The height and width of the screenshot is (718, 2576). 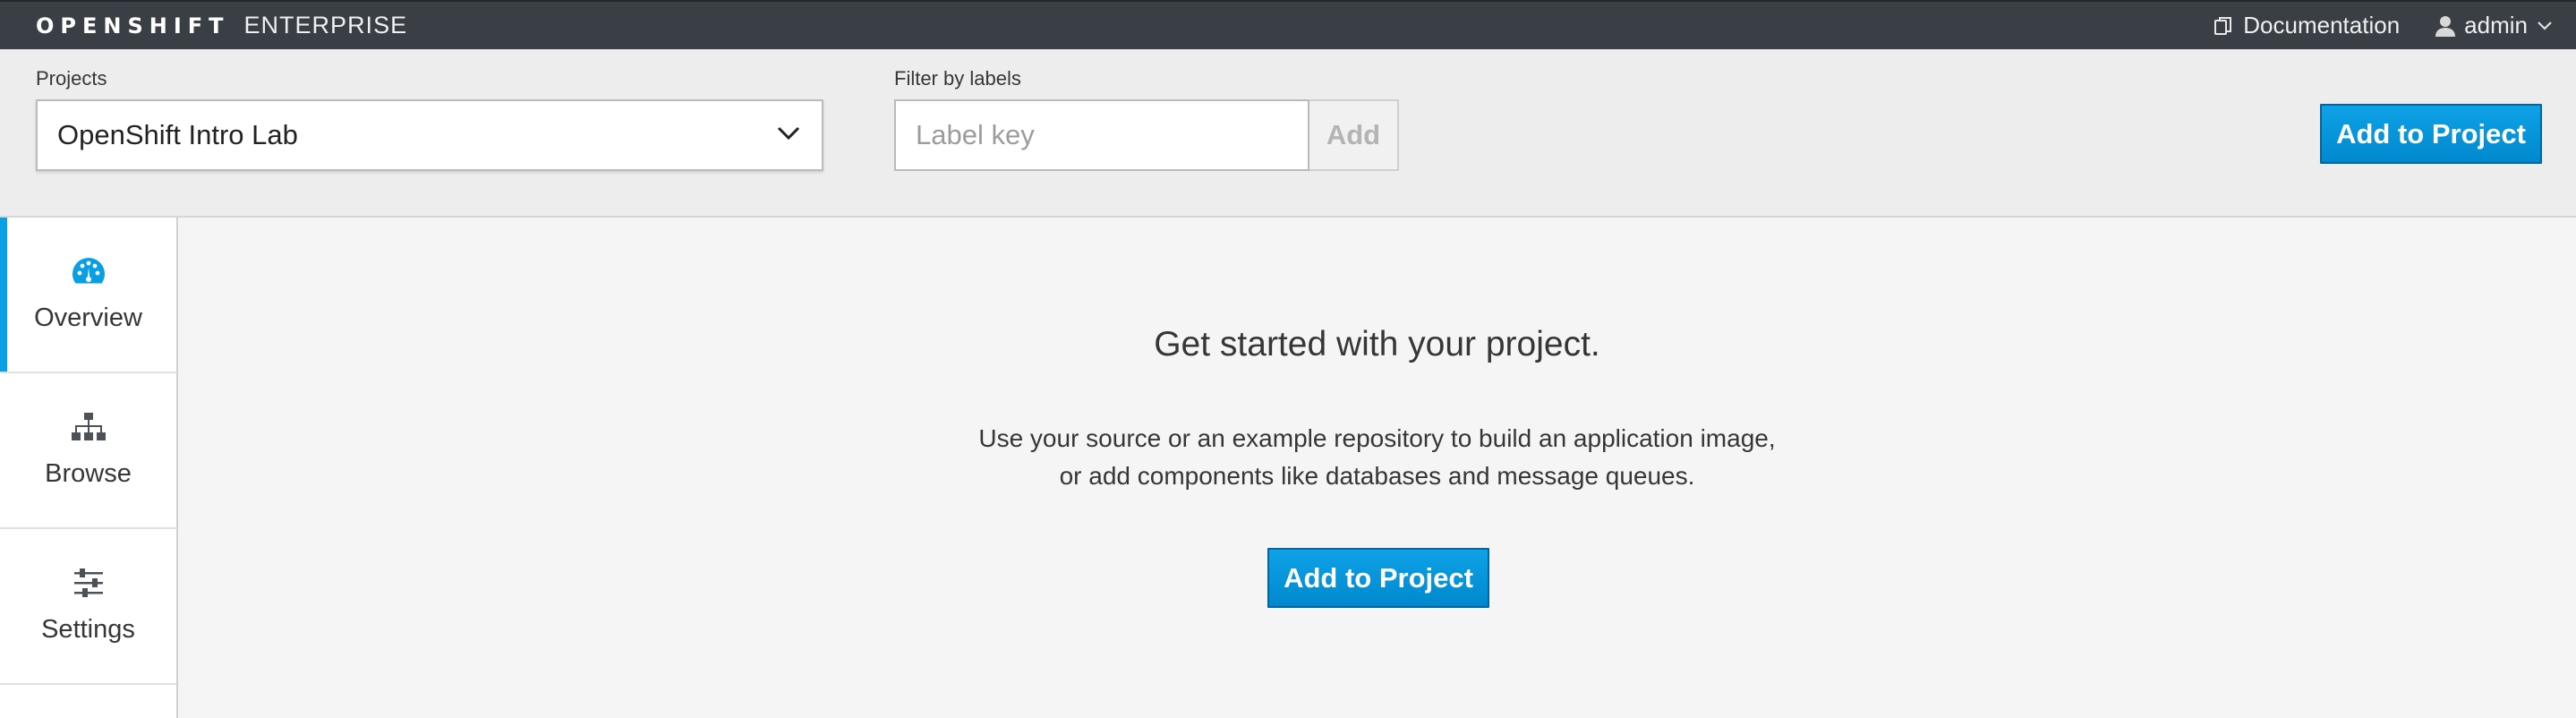 I want to click on user-menu: admin, so click(x=2494, y=25).